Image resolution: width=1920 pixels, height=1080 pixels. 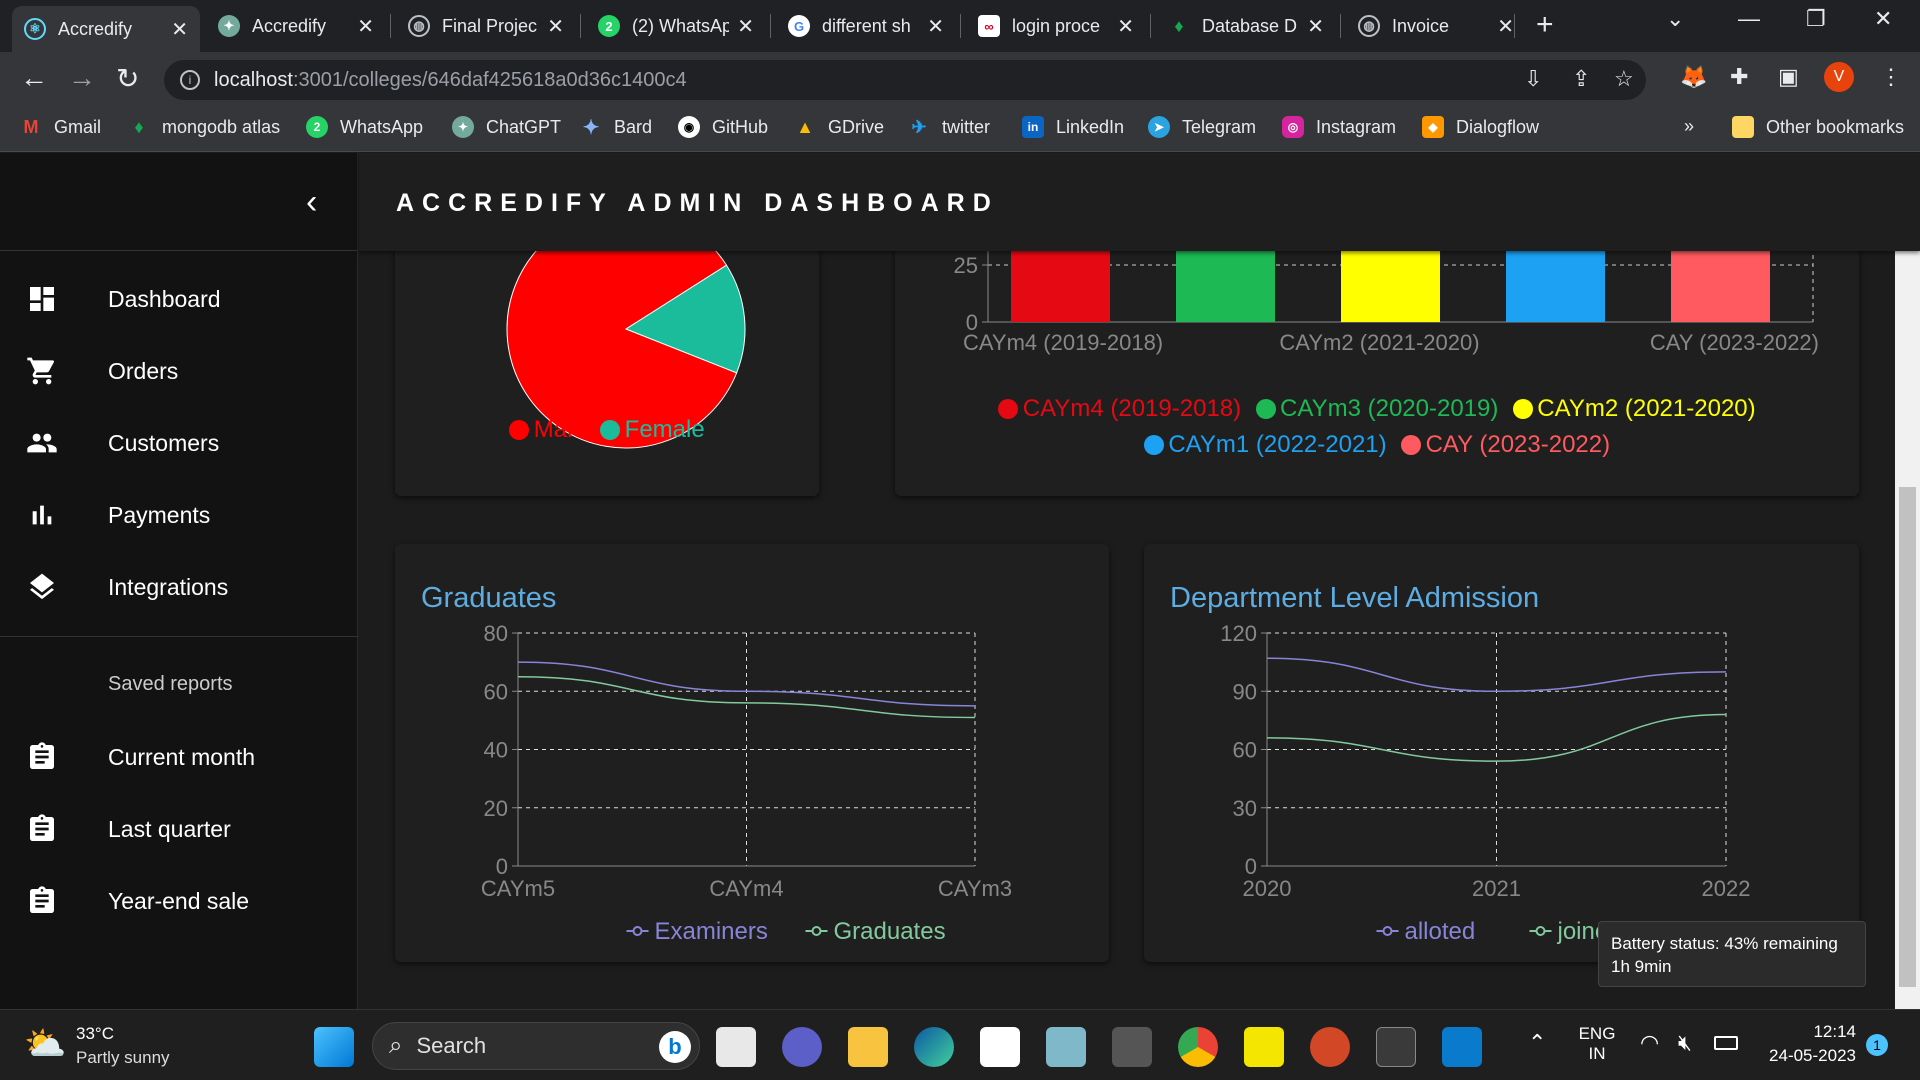 What do you see at coordinates (1739, 77) in the screenshot?
I see `extensions-puzzle-icon: ✚` at bounding box center [1739, 77].